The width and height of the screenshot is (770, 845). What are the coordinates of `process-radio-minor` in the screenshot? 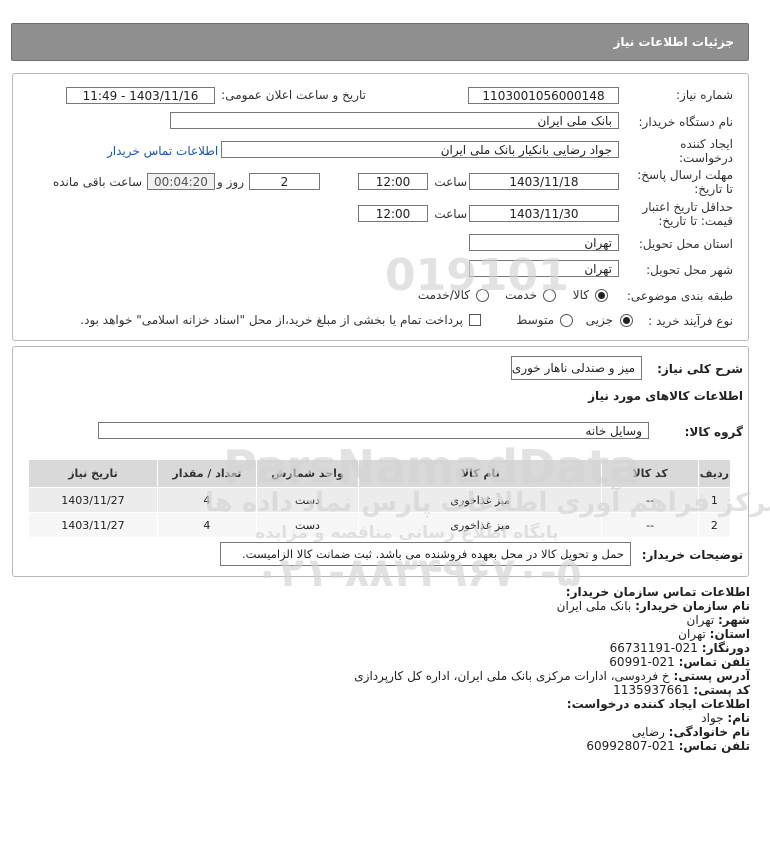 It's located at (626, 320).